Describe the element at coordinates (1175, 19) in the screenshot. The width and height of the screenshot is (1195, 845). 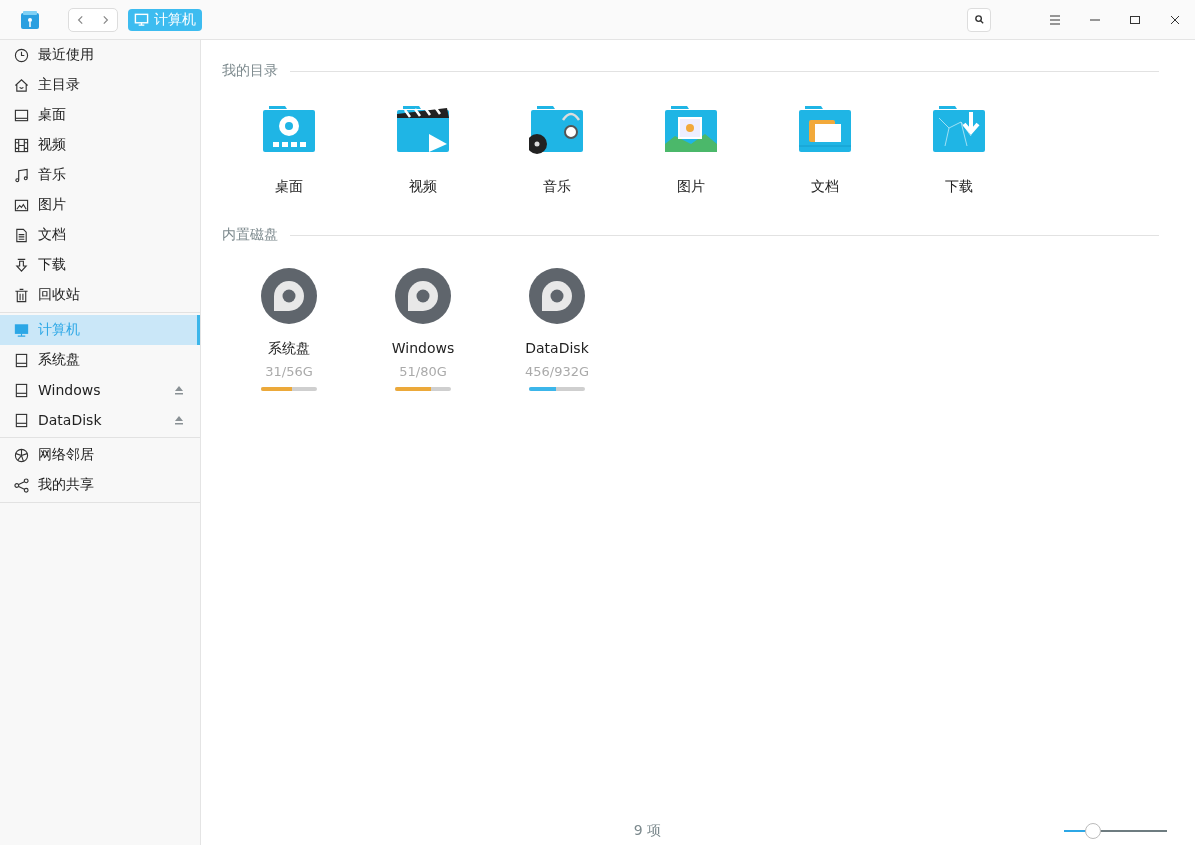
I see `close-icon` at that location.